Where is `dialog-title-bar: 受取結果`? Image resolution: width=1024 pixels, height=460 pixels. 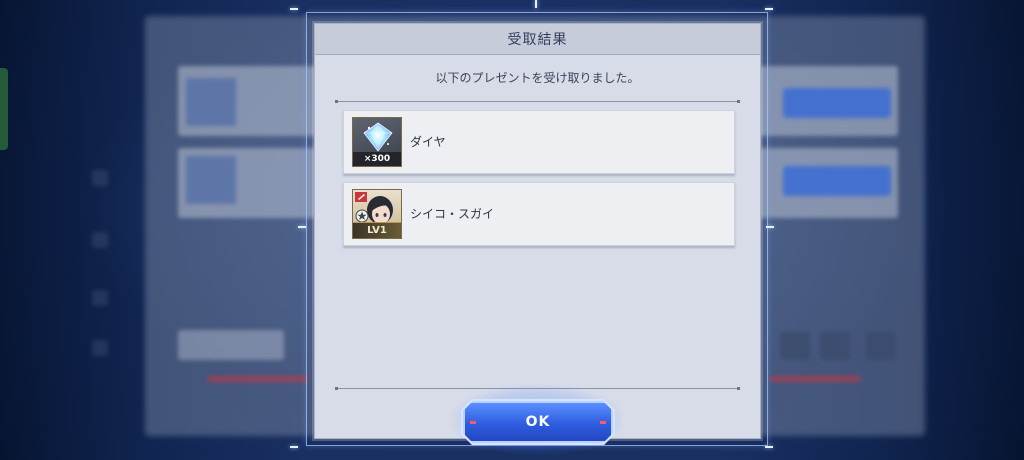 dialog-title-bar: 受取結果 is located at coordinates (537, 39).